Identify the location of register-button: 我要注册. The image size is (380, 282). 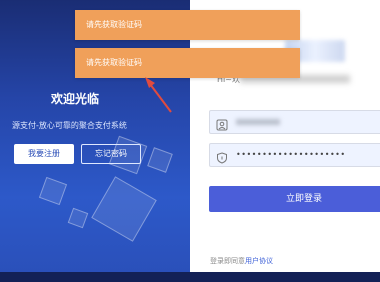
(44, 154).